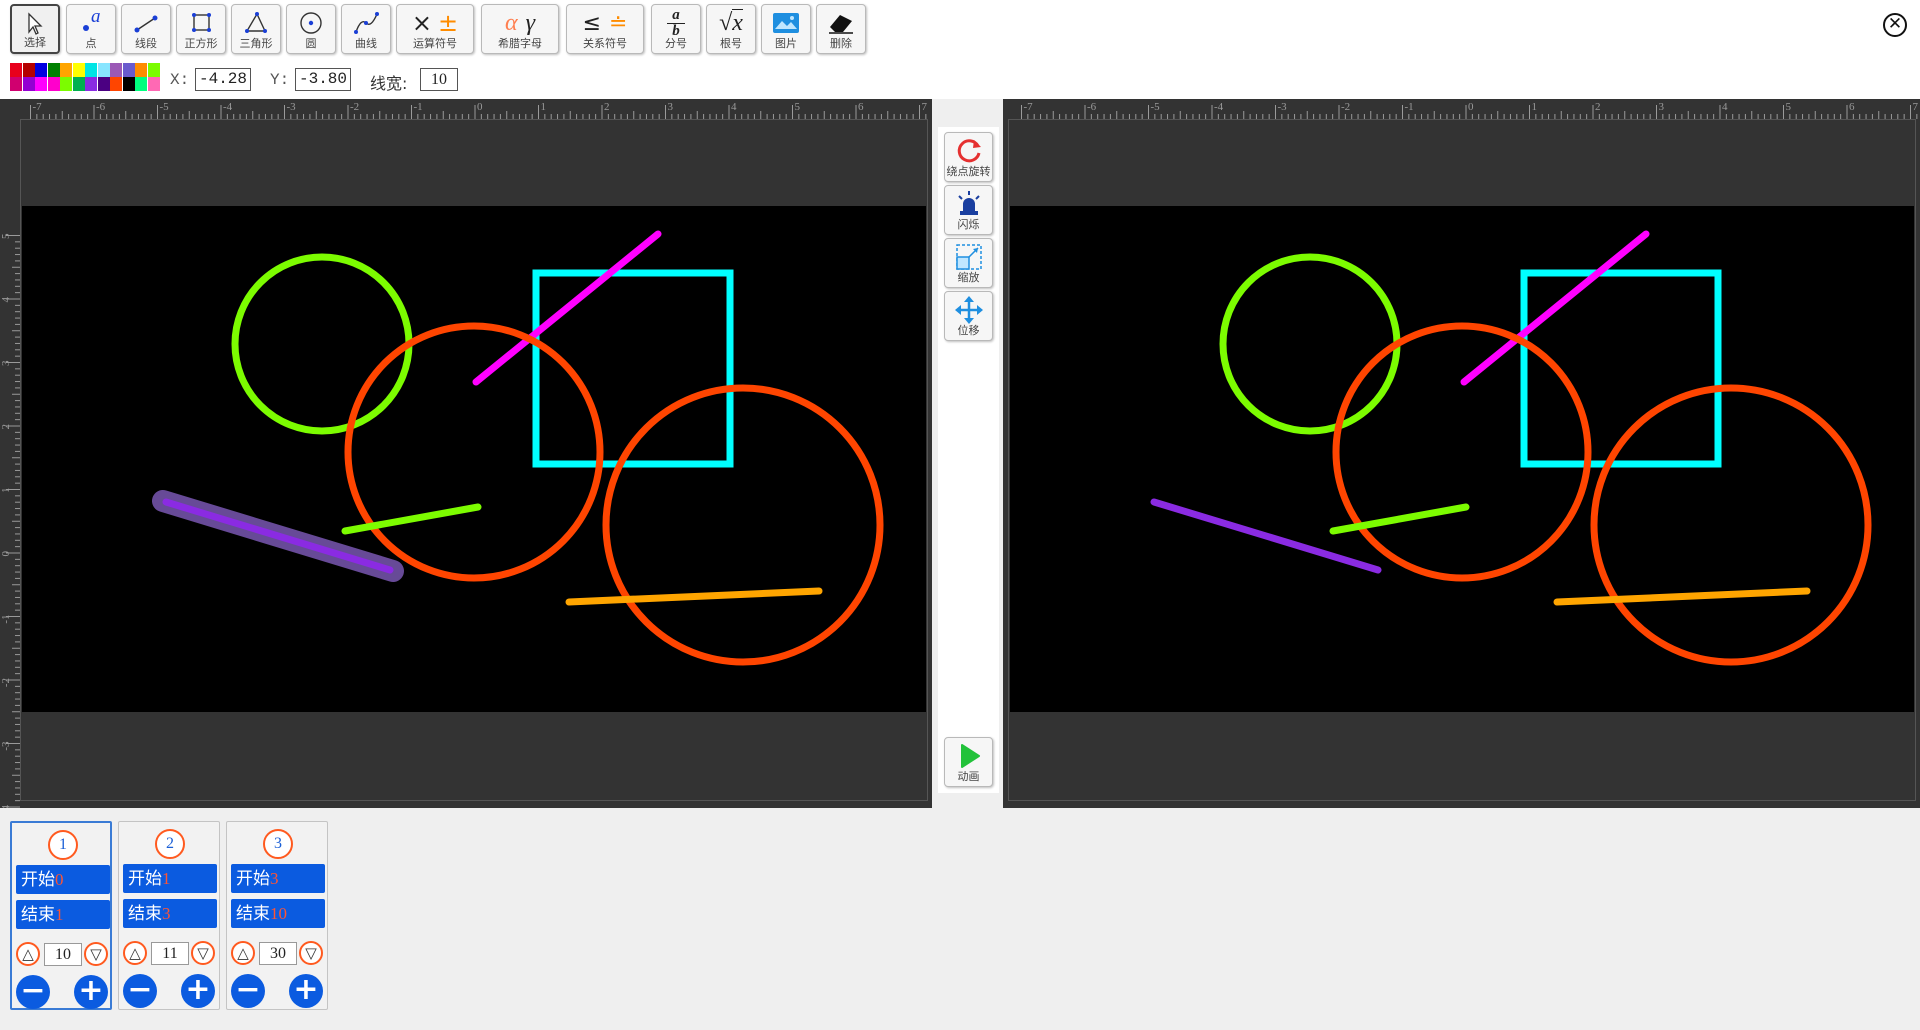 The image size is (1920, 1030). I want to click on ruler-tick-label: 0, so click(1471, 107).